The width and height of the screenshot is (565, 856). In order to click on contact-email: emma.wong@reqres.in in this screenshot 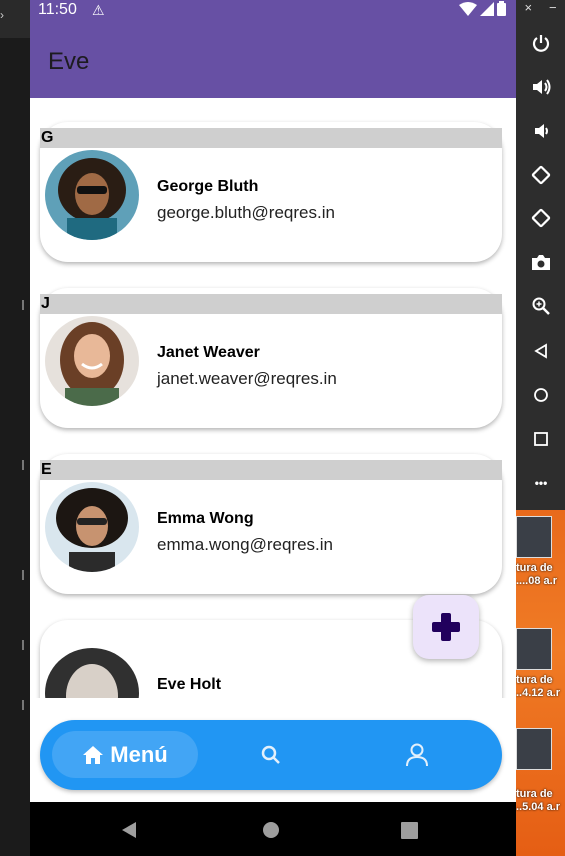, I will do `click(245, 544)`.